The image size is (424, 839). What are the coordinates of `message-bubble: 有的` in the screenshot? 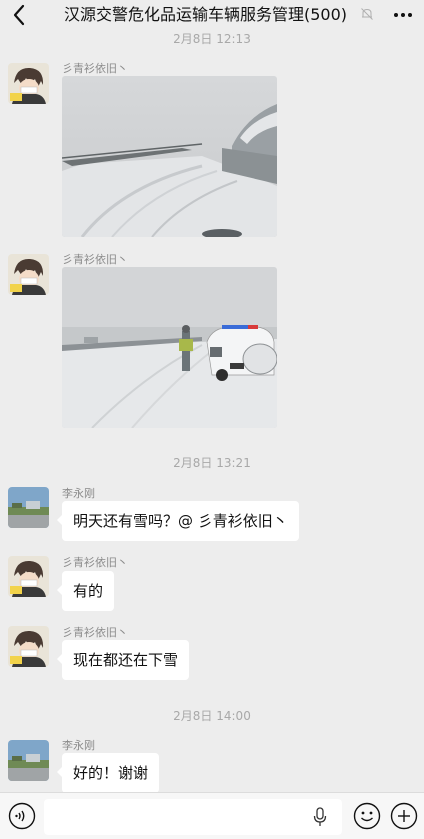 It's located at (85, 591).